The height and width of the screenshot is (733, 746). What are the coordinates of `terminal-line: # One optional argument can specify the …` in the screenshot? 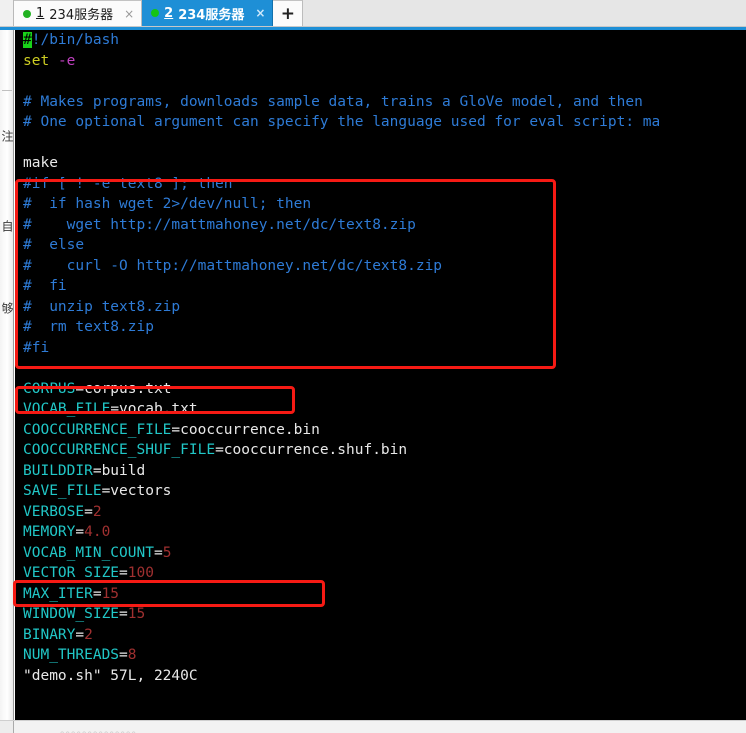 It's located at (380, 122).